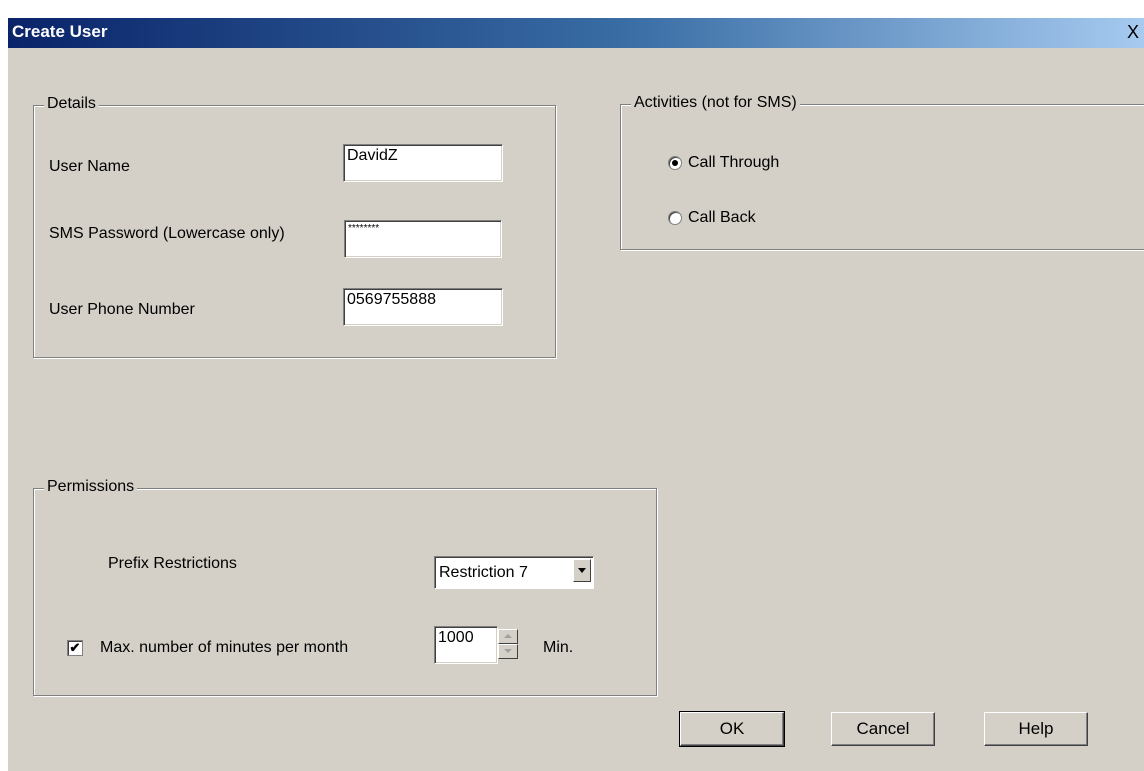 The image size is (1144, 771). Describe the element at coordinates (423, 239) in the screenshot. I see `sms-password-field: ********` at that location.